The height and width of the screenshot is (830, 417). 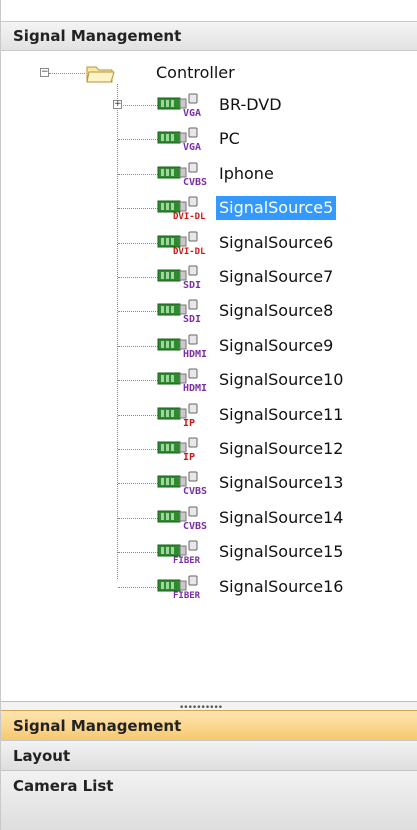 I want to click on tree-item: BR-DVD, so click(x=250, y=105).